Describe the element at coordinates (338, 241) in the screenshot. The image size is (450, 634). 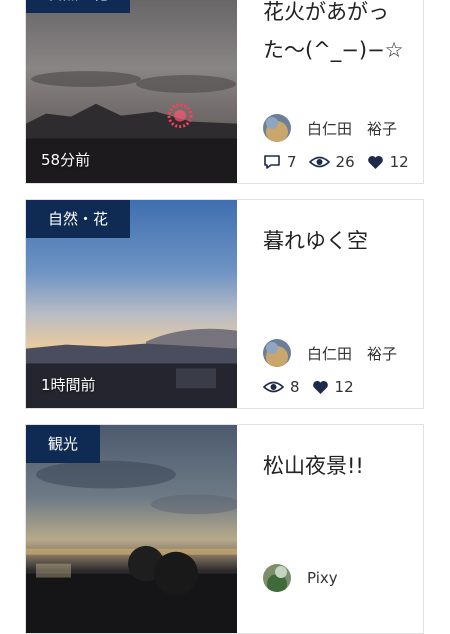
I see `post-title: 暮れゆく空` at that location.